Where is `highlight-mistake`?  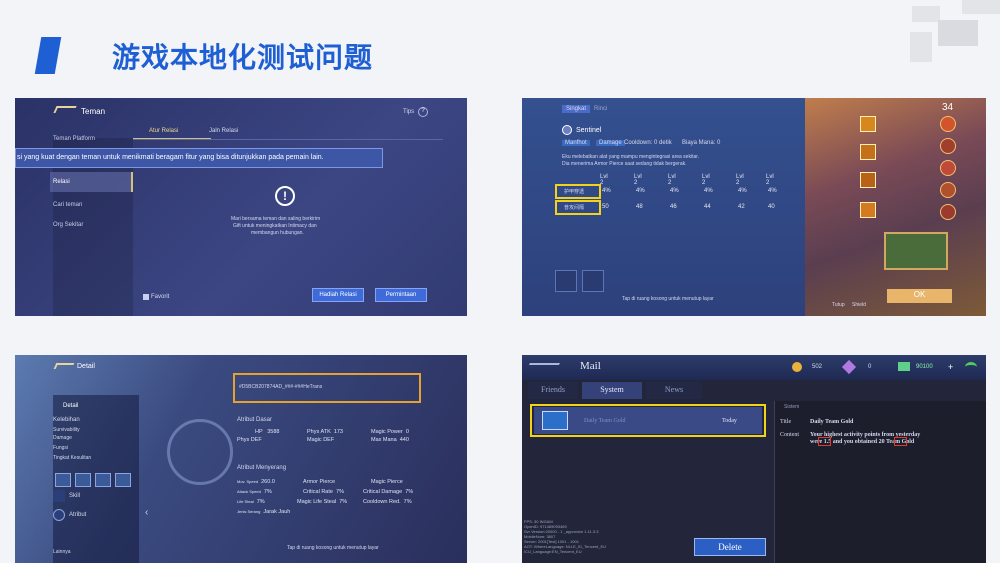 highlight-mistake is located at coordinates (824, 441).